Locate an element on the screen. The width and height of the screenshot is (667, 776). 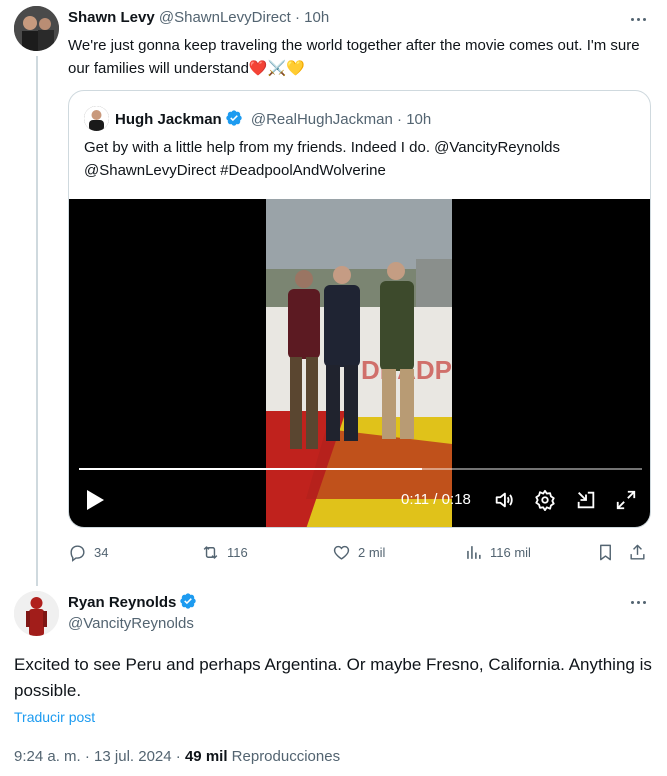
video-frame: DEADPOOL is located at coordinates (359, 363).